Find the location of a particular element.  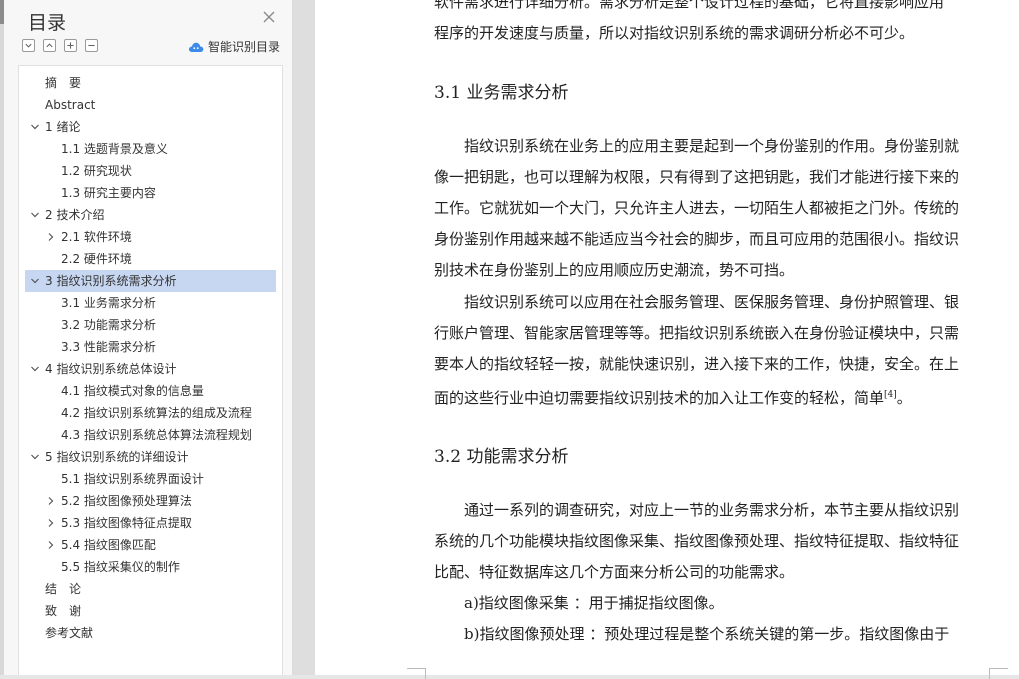

toc-item-label: 5.2 指纹图像预处理算法 is located at coordinates (126, 501).